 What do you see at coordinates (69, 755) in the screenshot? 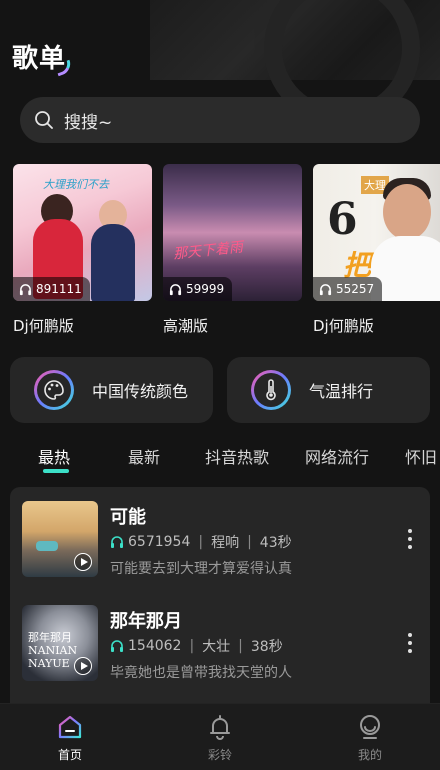
I see `tab-label: 首页` at bounding box center [69, 755].